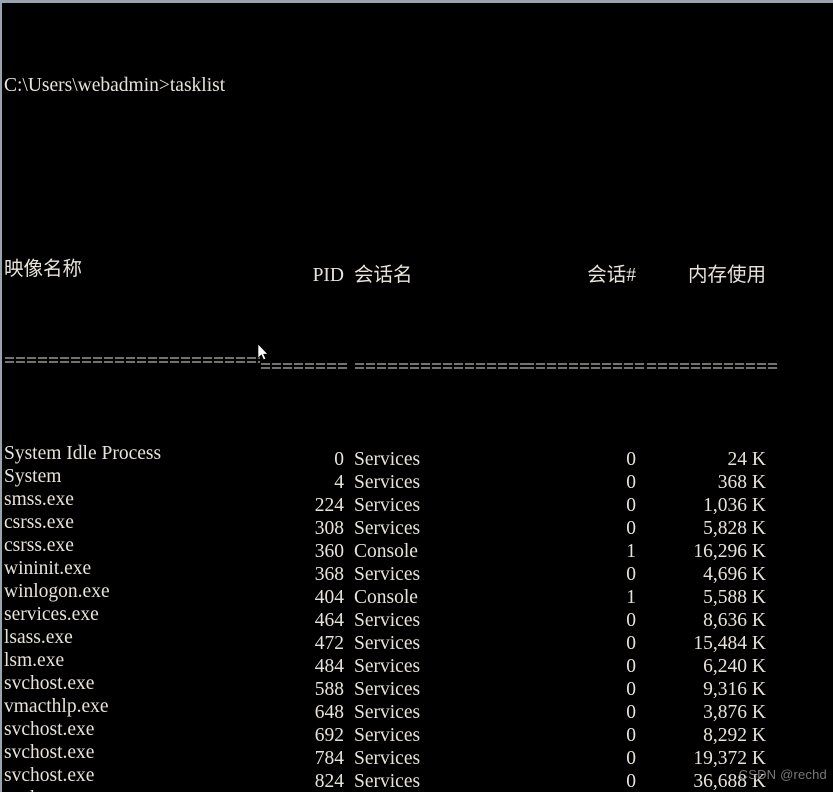 The image size is (833, 792). Describe the element at coordinates (726, 275) in the screenshot. I see `header-mem-usage: 内存使用` at that location.